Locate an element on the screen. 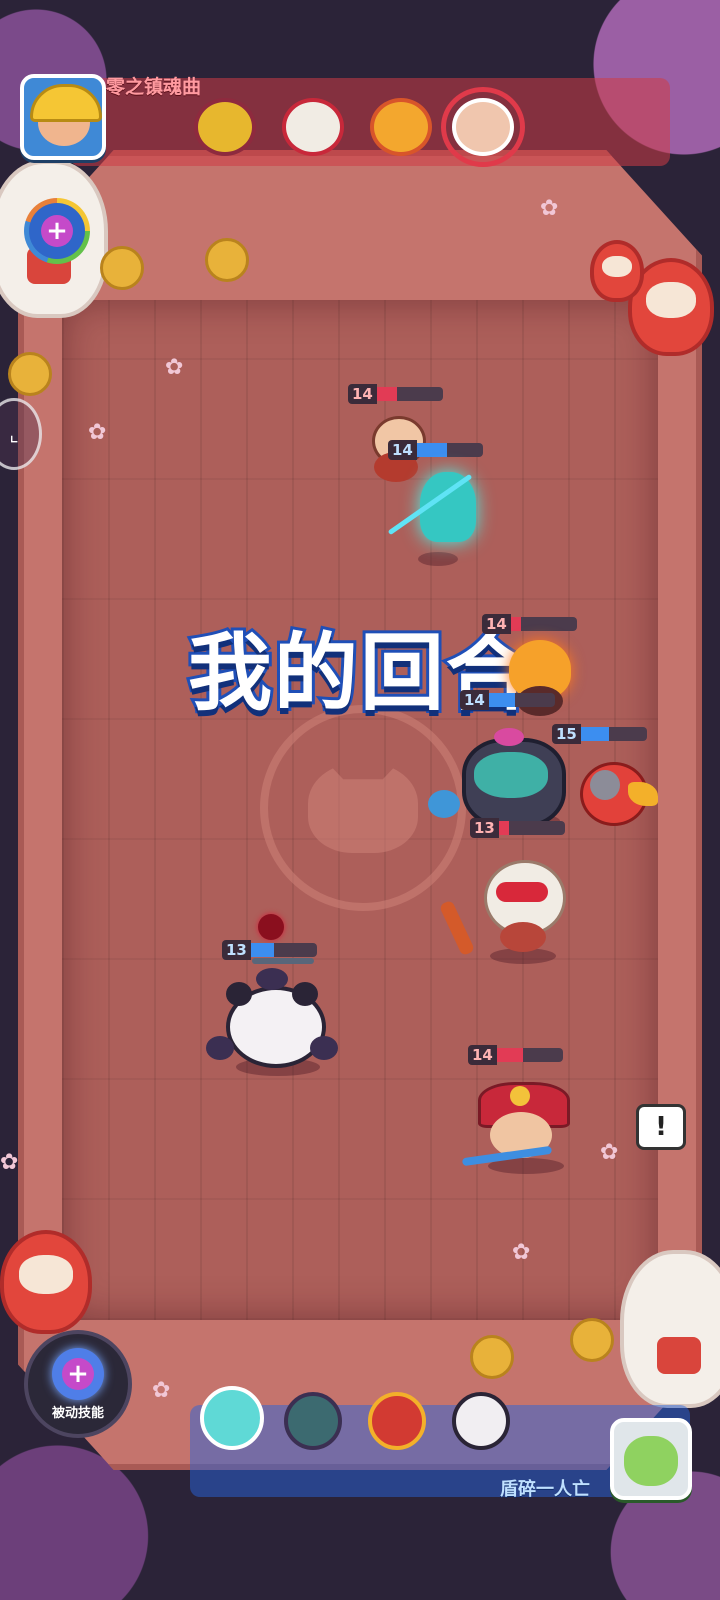  monk-portrait-icon is located at coordinates (483, 127).